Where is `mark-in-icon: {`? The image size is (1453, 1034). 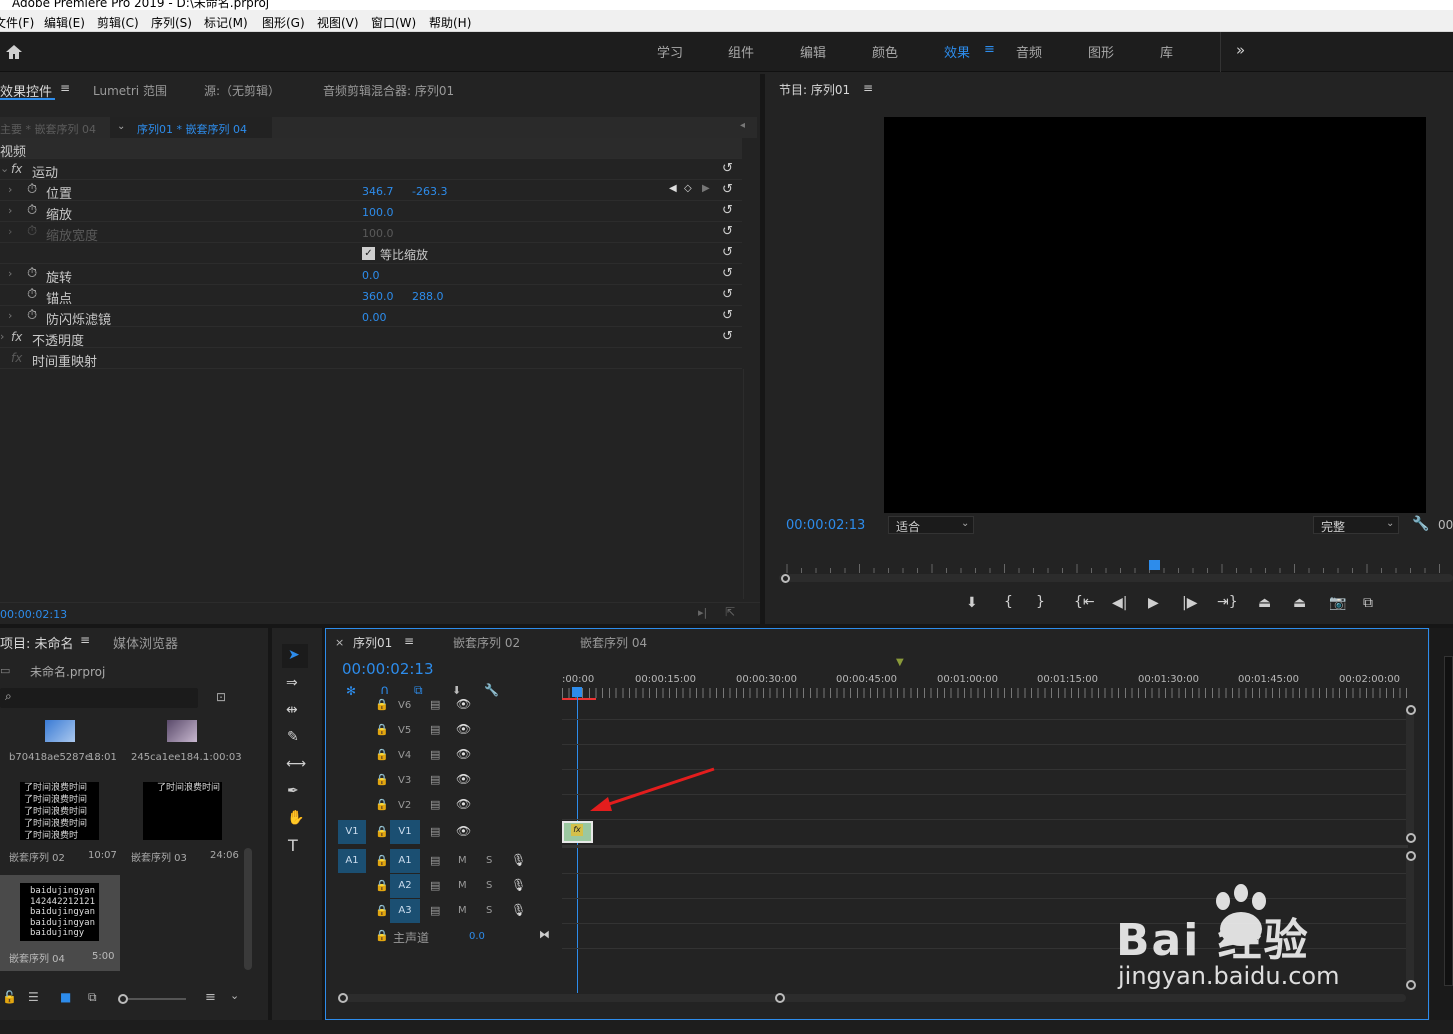
mark-in-icon: { is located at coordinates (1008, 602).